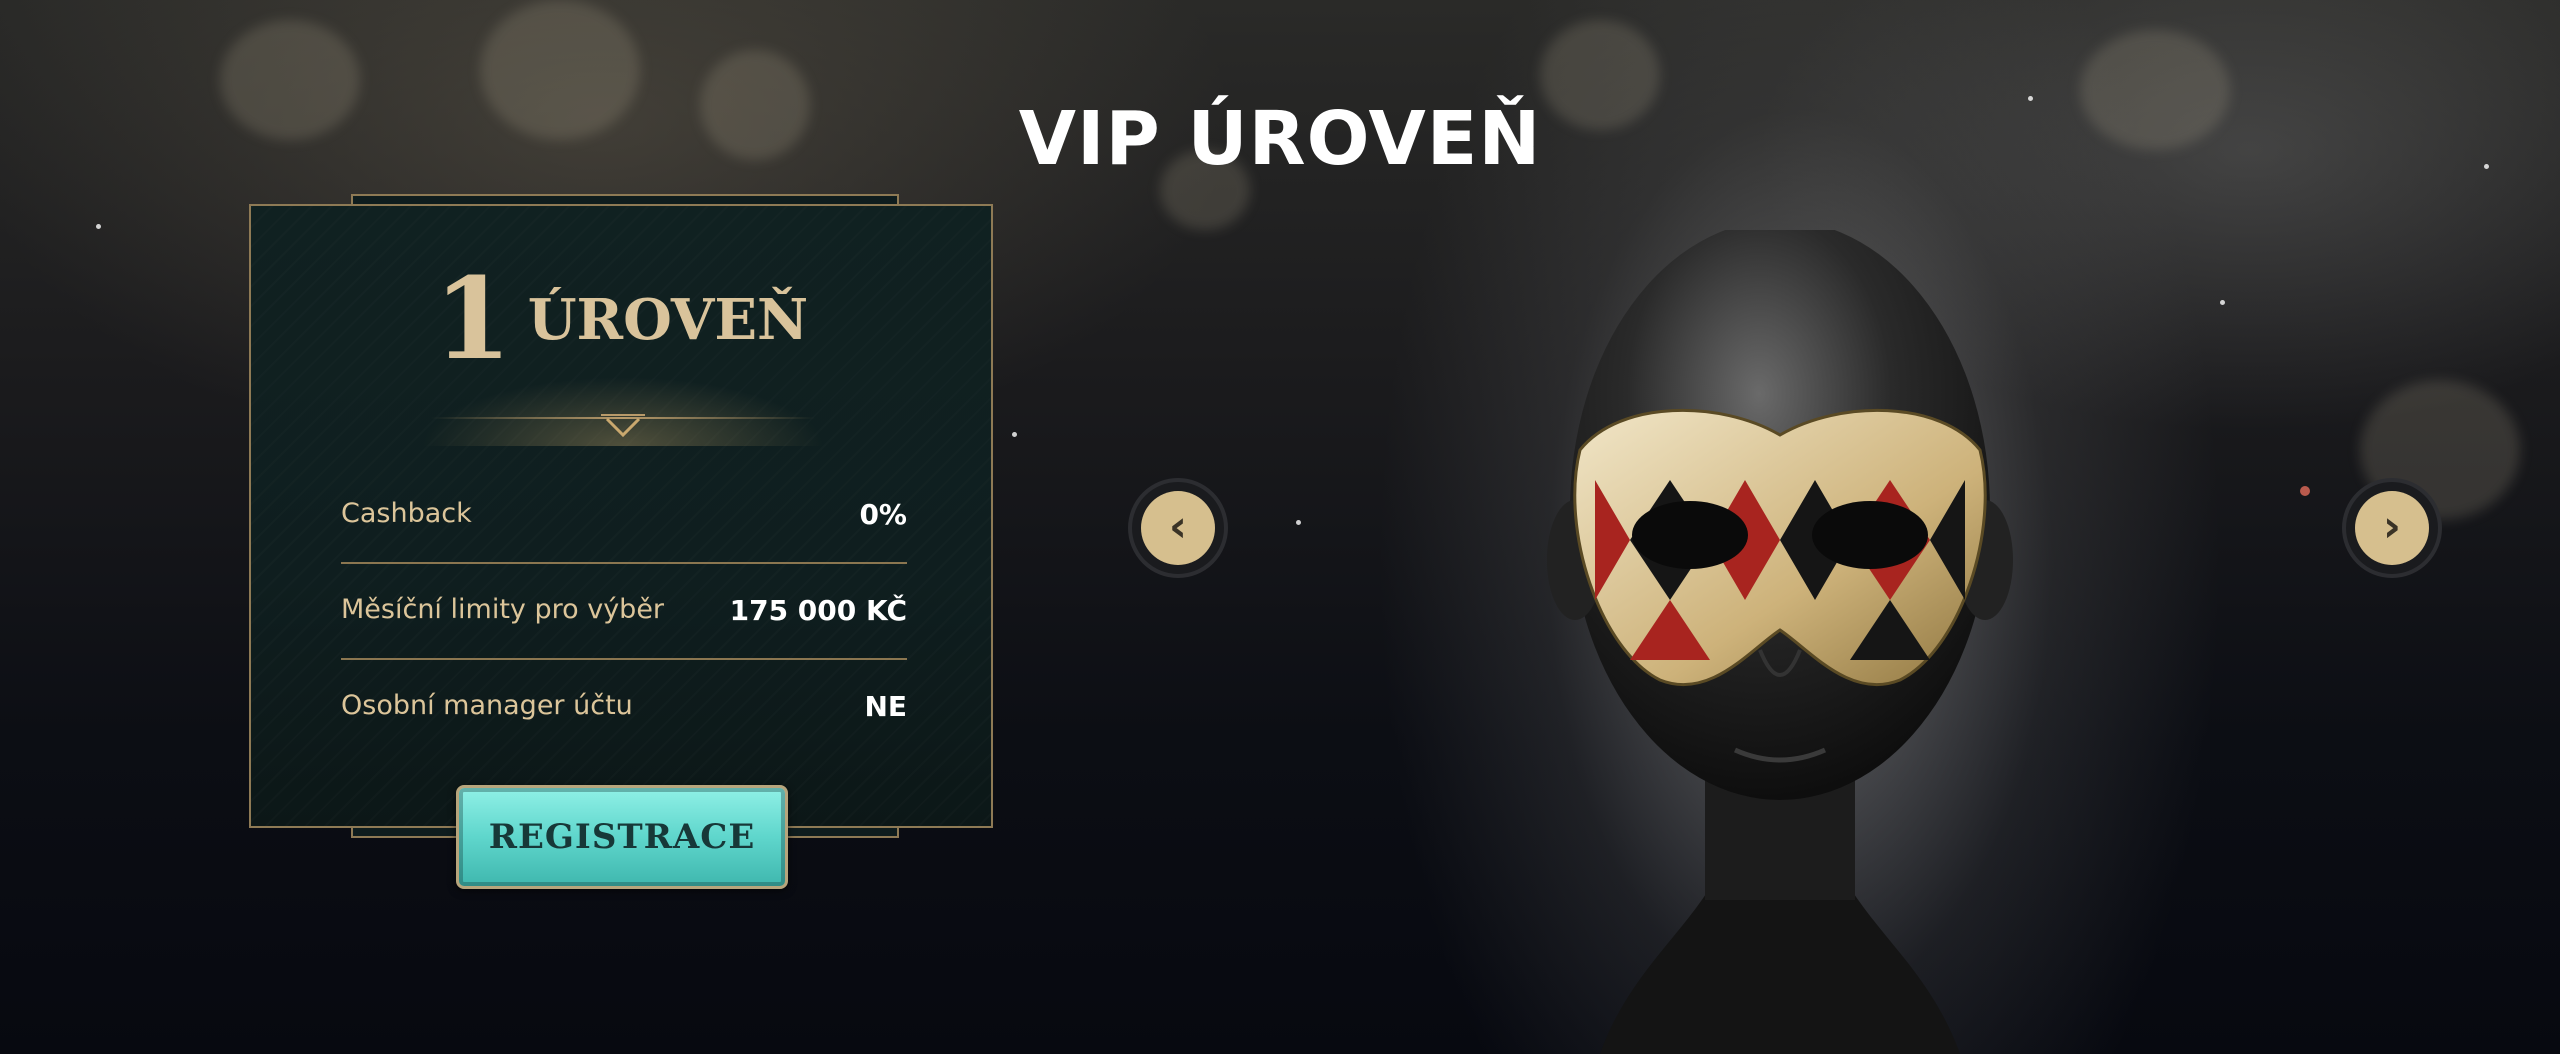 The image size is (2560, 1054). Describe the element at coordinates (623, 426) in the screenshot. I see `chevron-down-icon` at that location.